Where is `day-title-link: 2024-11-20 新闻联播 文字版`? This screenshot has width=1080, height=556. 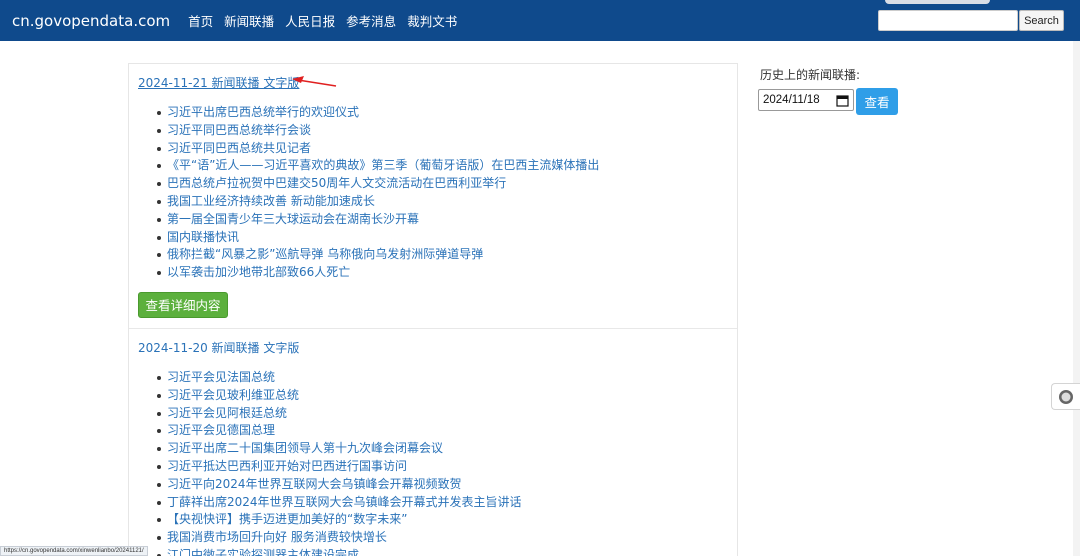
day-title-link: 2024-11-20 新闻联播 文字版 is located at coordinates (330, 348).